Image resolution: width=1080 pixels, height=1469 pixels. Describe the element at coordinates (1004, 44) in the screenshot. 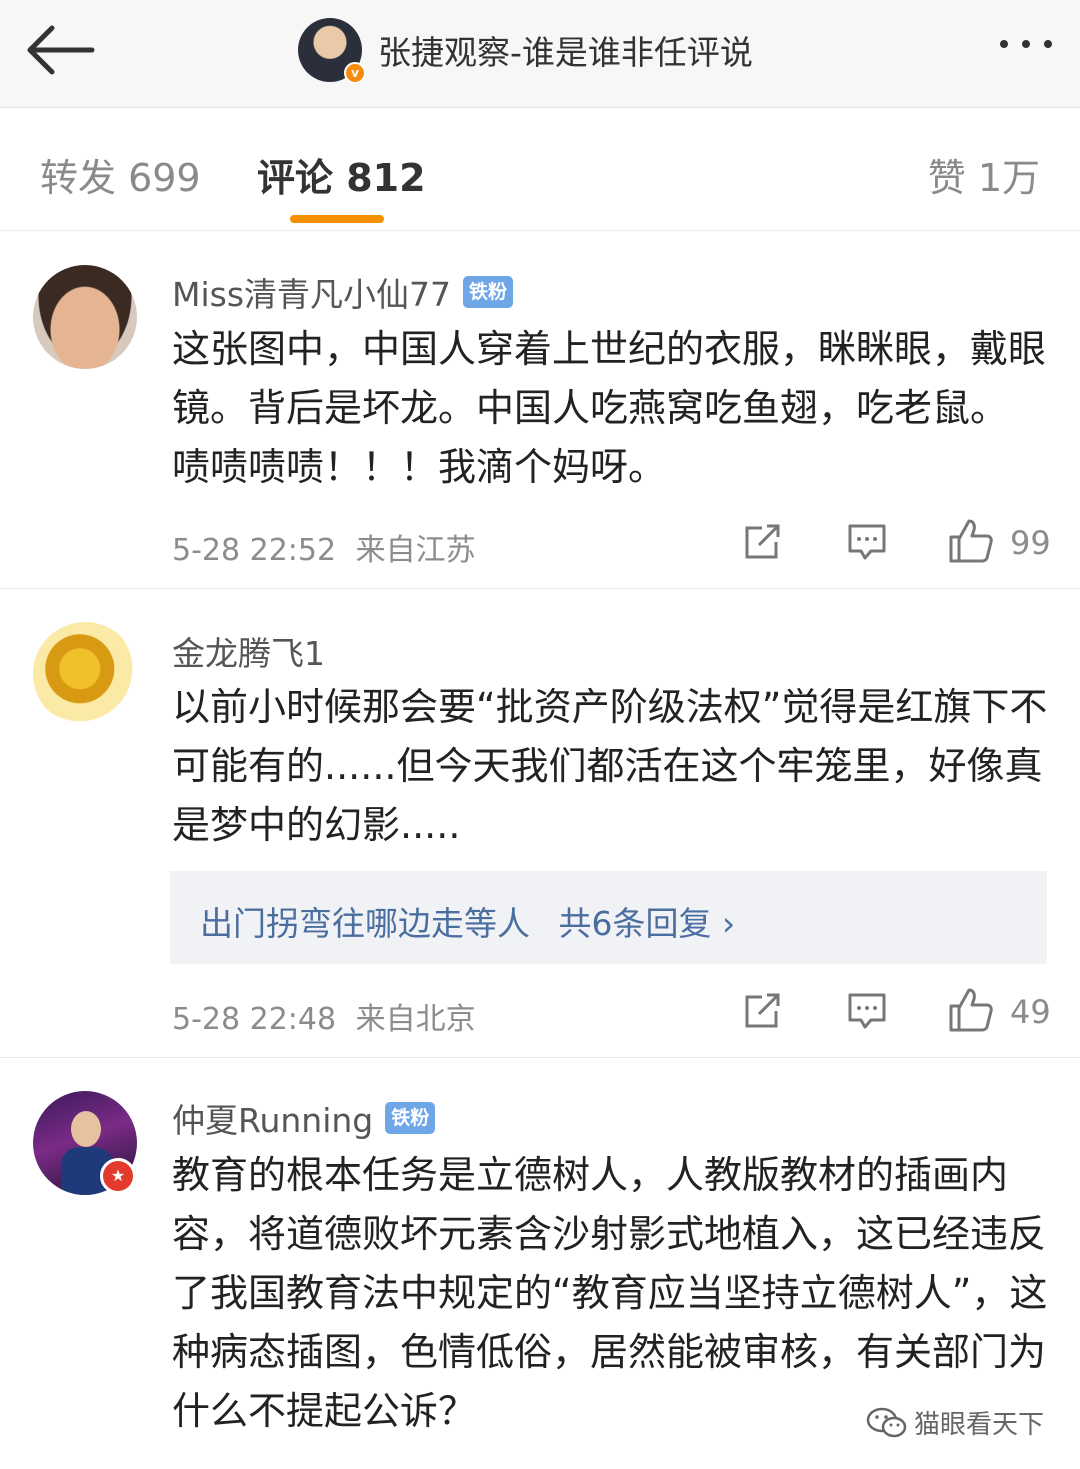

I see `more-dots-icon` at that location.